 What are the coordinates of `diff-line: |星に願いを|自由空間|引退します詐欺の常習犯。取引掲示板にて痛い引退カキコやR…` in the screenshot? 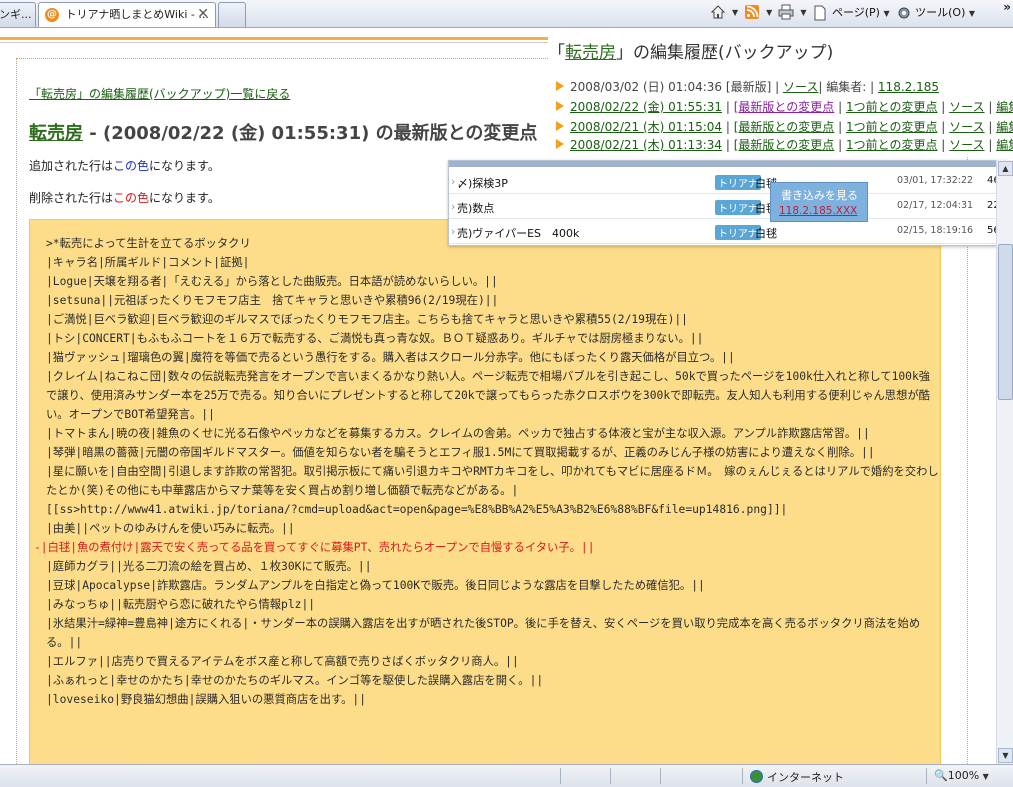 It's located at (492, 481).